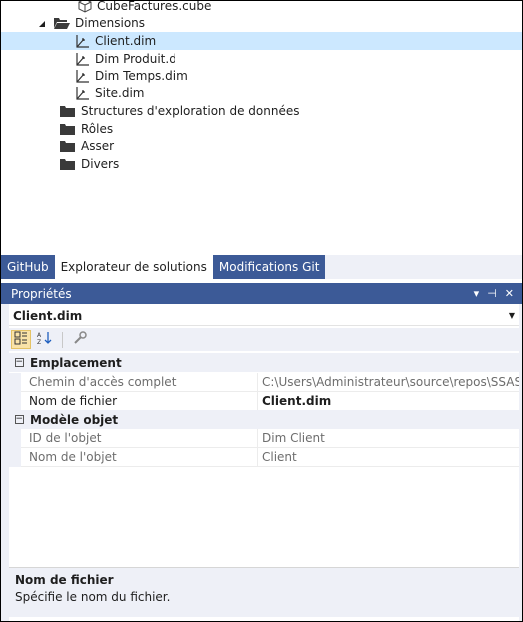  I want to click on description-title: Nom de fichier, so click(64, 580).